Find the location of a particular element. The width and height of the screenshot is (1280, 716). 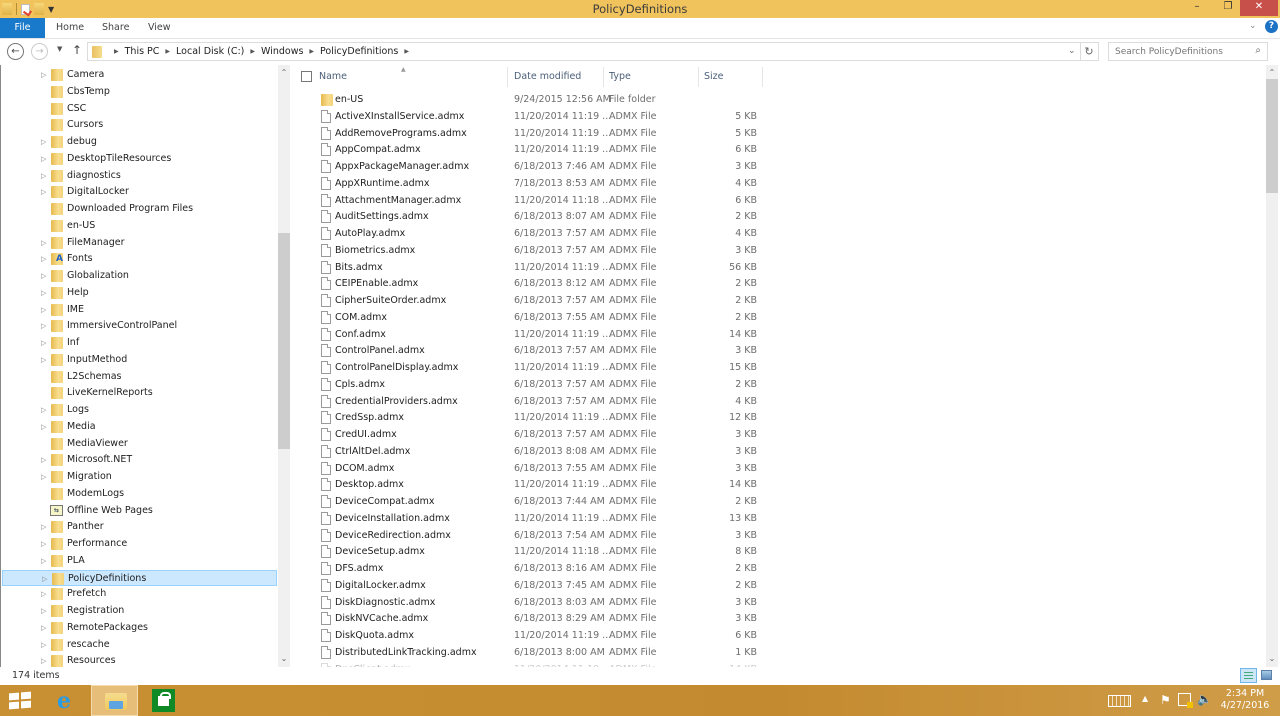

tree-item: ▷ RemotePackages is located at coordinates (139, 628).